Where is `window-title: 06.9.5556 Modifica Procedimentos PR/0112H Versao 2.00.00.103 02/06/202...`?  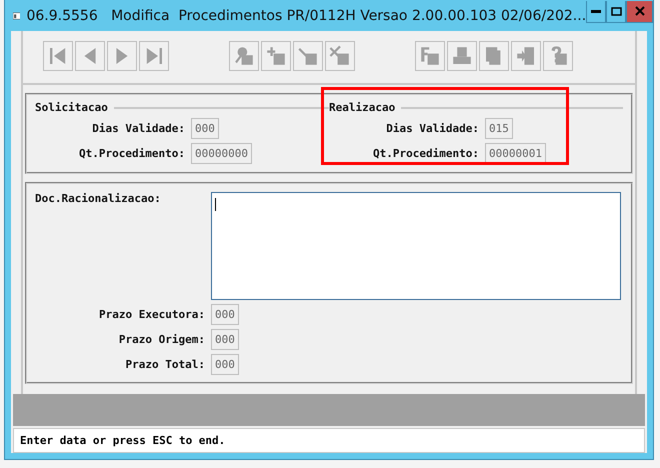 window-title: 06.9.5556 Modifica Procedimentos PR/0112H Versao 2.00.00.103 02/06/202... is located at coordinates (306, 16).